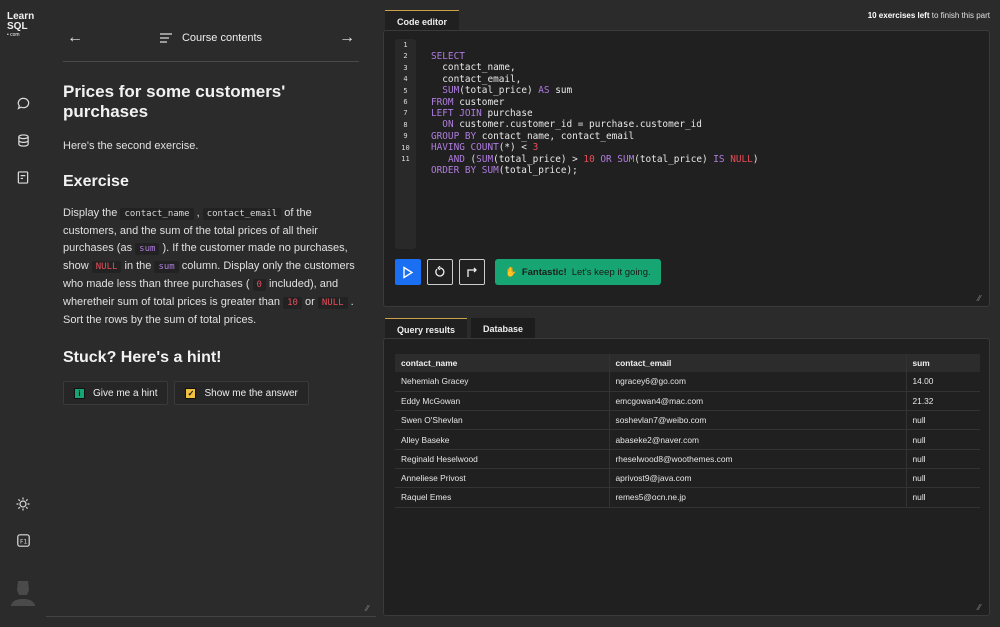 This screenshot has width=1000, height=627. I want to click on line-number: 3, so click(405, 67).